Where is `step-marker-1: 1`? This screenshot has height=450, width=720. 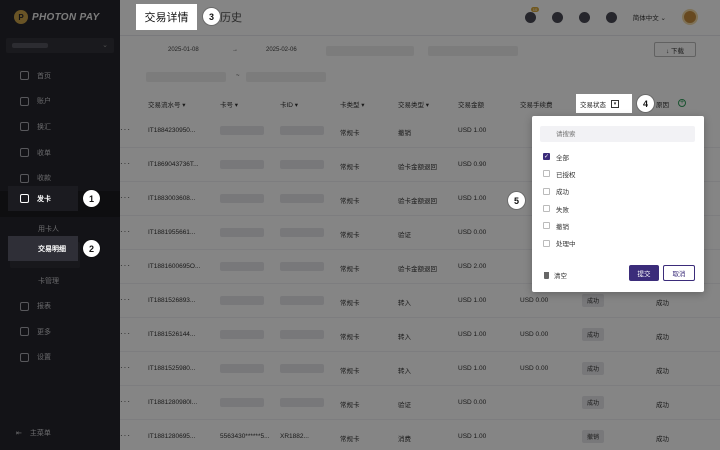 step-marker-1: 1 is located at coordinates (91, 198).